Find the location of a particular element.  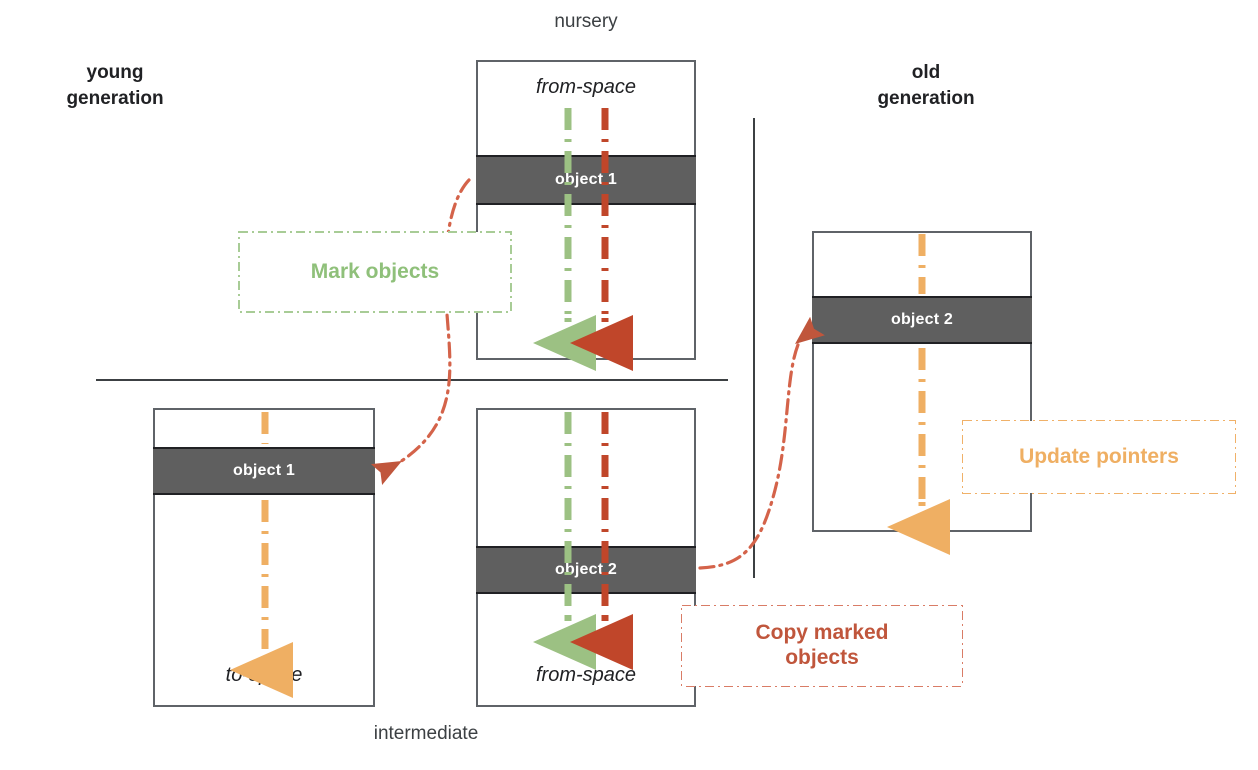

callout-copy-marked-objects-line-1: Copy marked is located at coordinates (822, 633).